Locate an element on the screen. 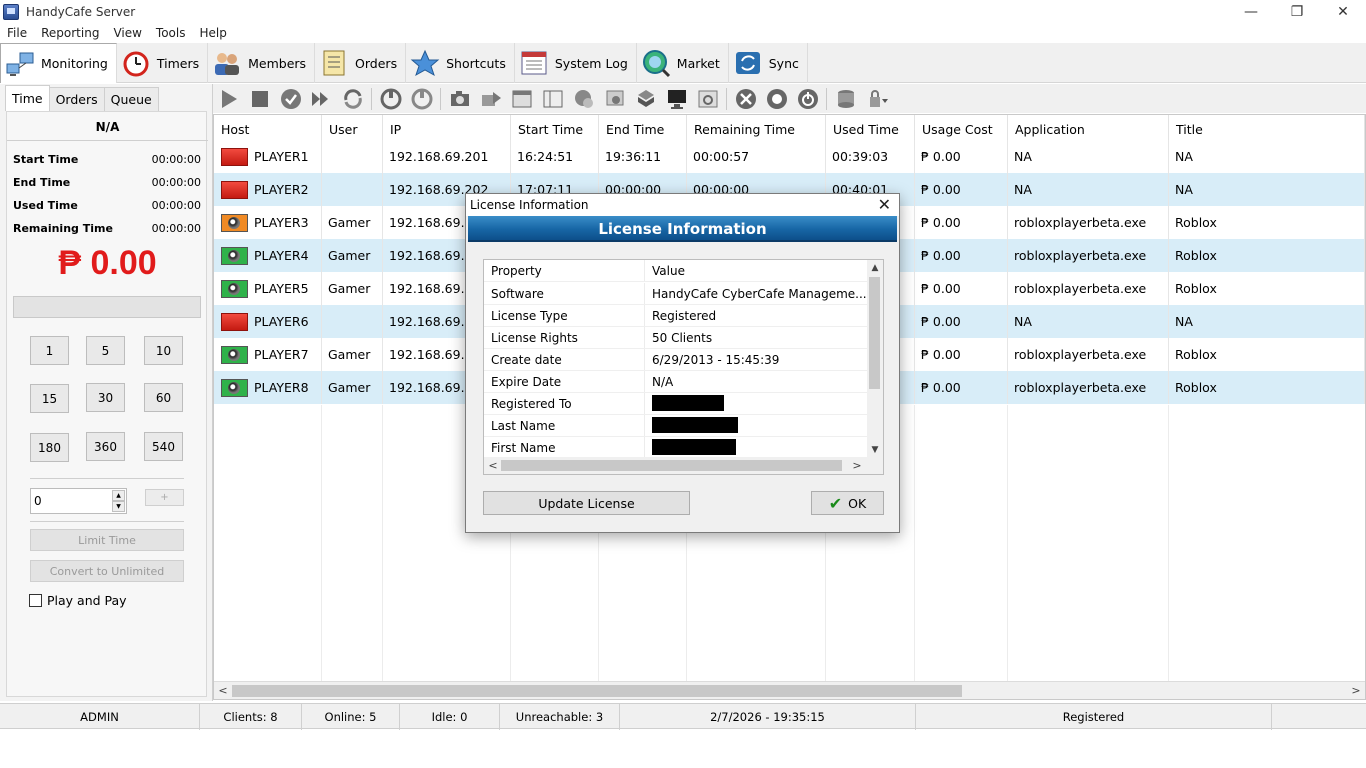 Image resolution: width=1366 pixels, height=768 pixels. preset-15-button: 15 is located at coordinates (49, 398).